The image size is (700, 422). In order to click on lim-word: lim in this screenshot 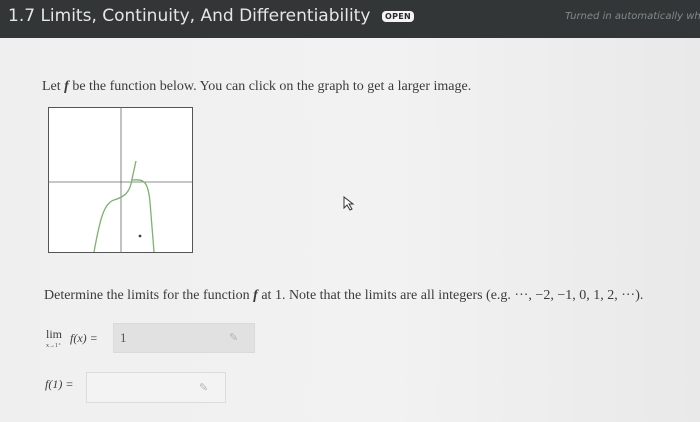, I will do `click(54, 334)`.